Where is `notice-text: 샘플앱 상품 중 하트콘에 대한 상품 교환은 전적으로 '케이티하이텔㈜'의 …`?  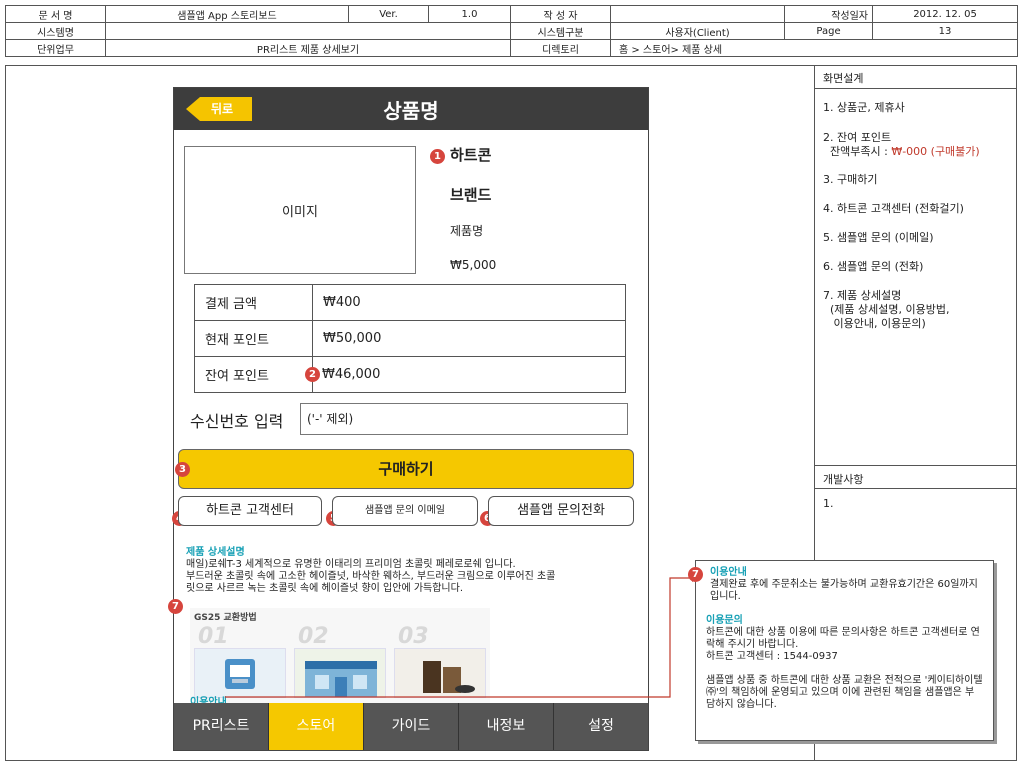 notice-text: 샘플앱 상품 중 하트콘에 대한 상품 교환은 전적으로 '케이티하이텔㈜'의 … is located at coordinates (844, 692).